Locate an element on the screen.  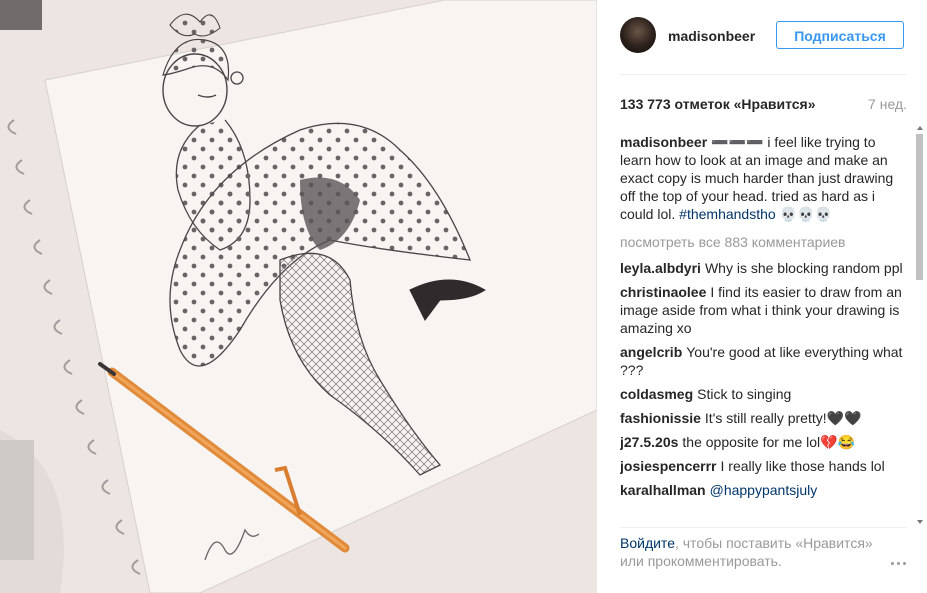
comment-item: karalhallman @happypantsjuly is located at coordinates (762, 490).